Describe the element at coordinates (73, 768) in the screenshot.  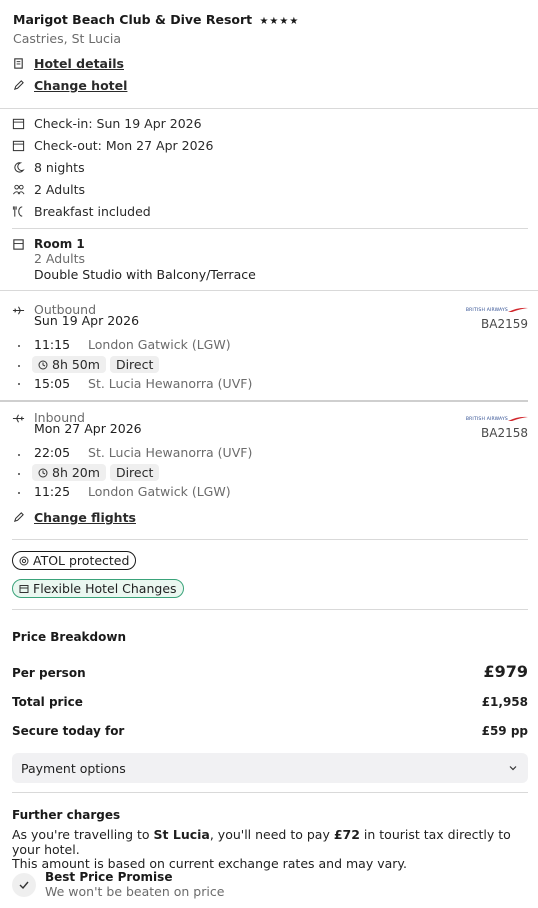
I see `payment-options-label: Payment options` at that location.